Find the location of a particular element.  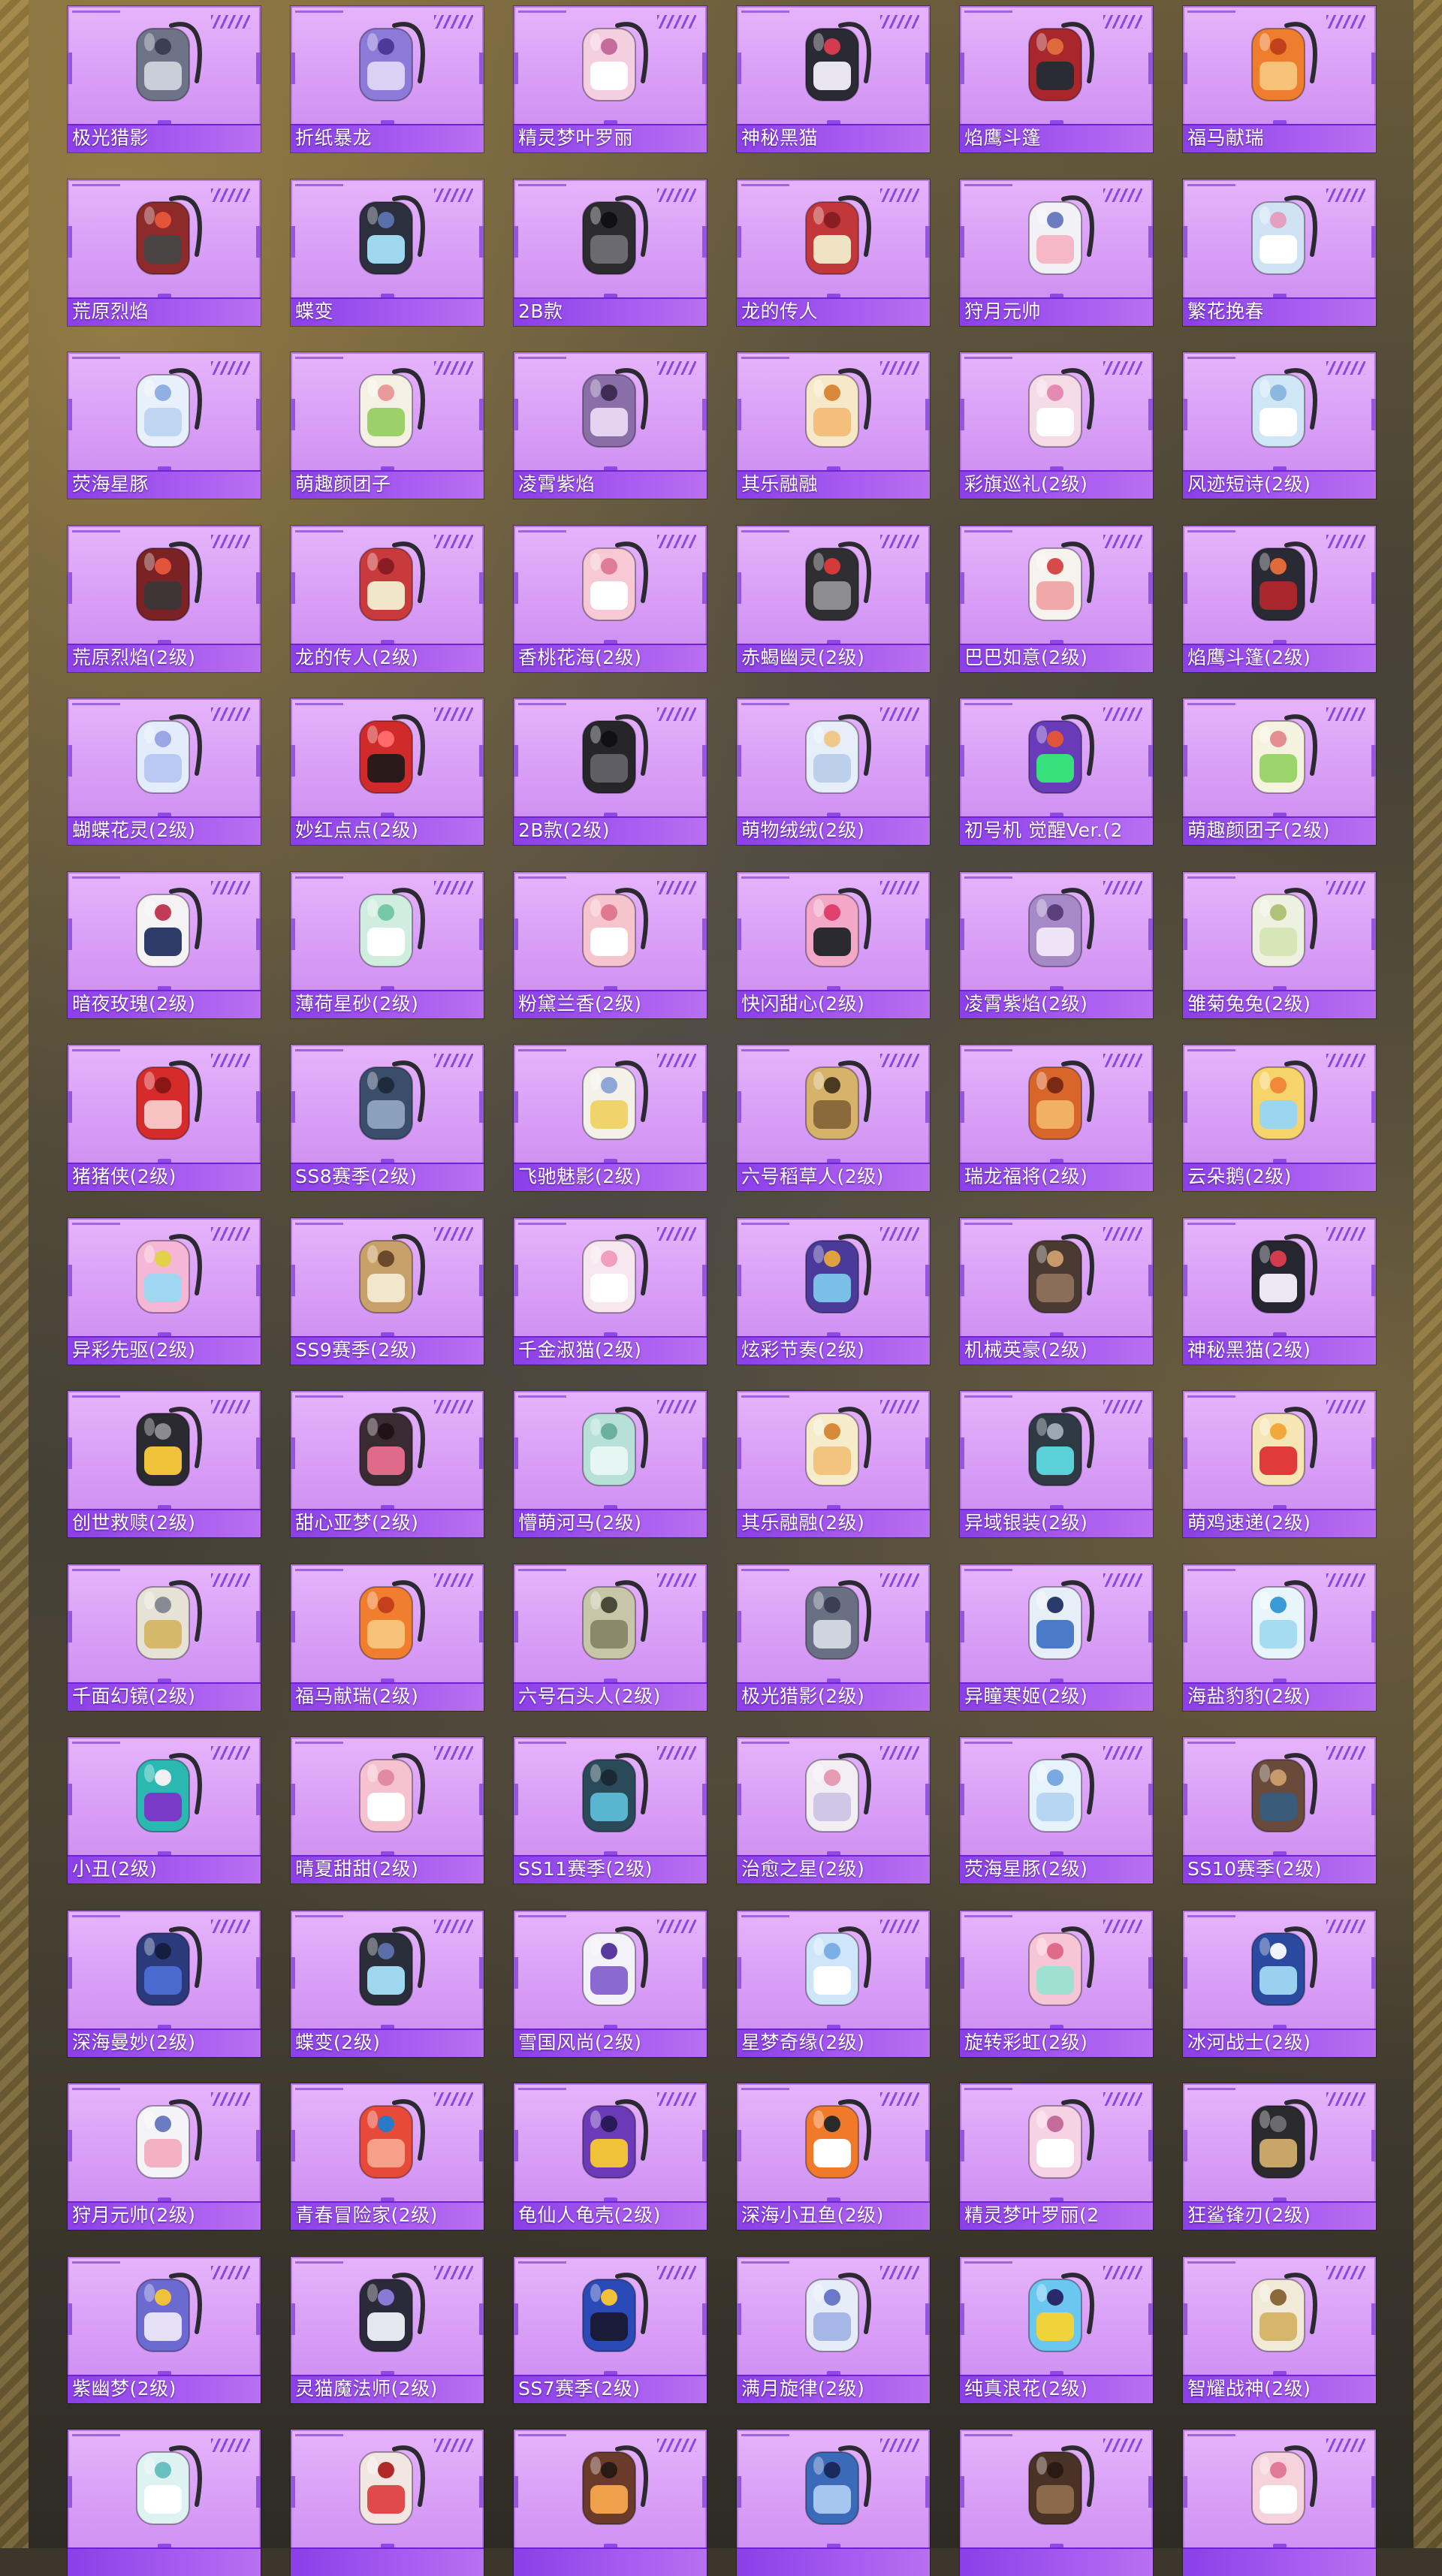

backpack-card: 六号石头人(2级) is located at coordinates (611, 1637).